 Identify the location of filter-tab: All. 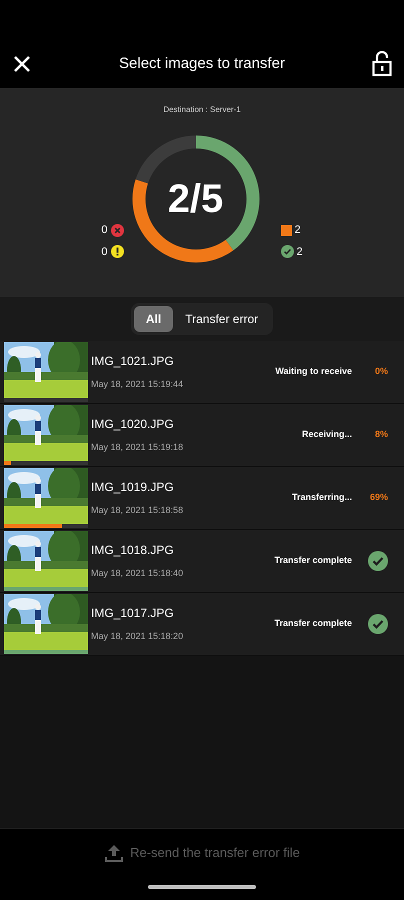
(154, 319).